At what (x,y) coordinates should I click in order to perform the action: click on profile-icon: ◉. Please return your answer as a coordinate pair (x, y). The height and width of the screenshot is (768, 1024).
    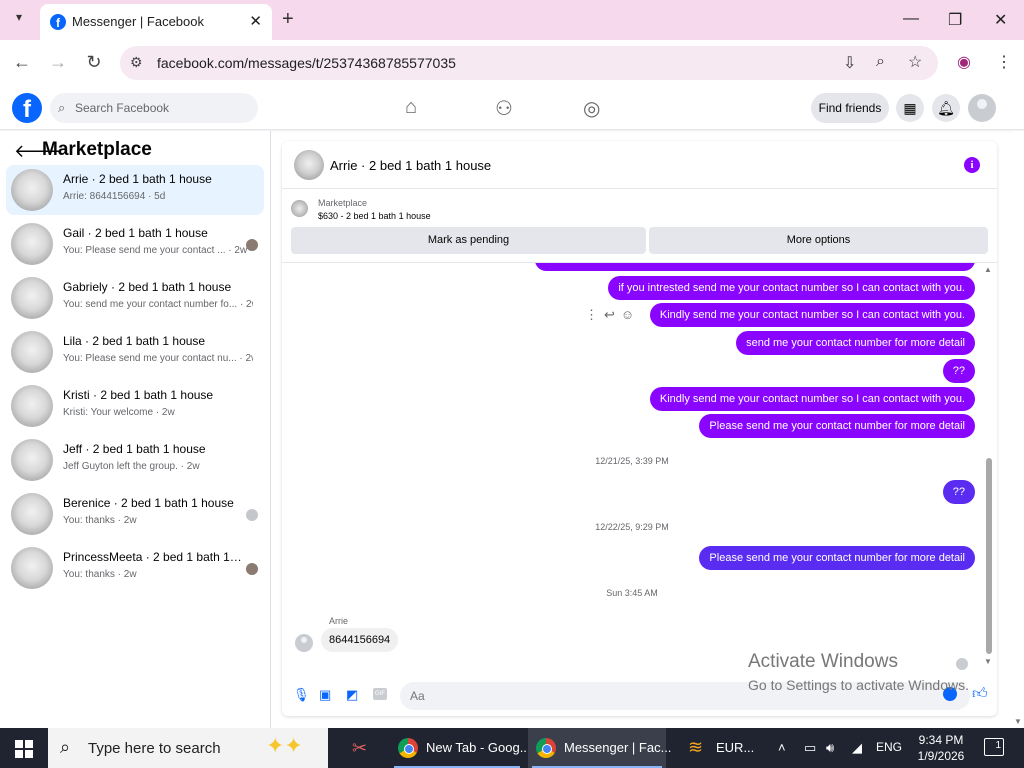
    Looking at the image, I should click on (964, 62).